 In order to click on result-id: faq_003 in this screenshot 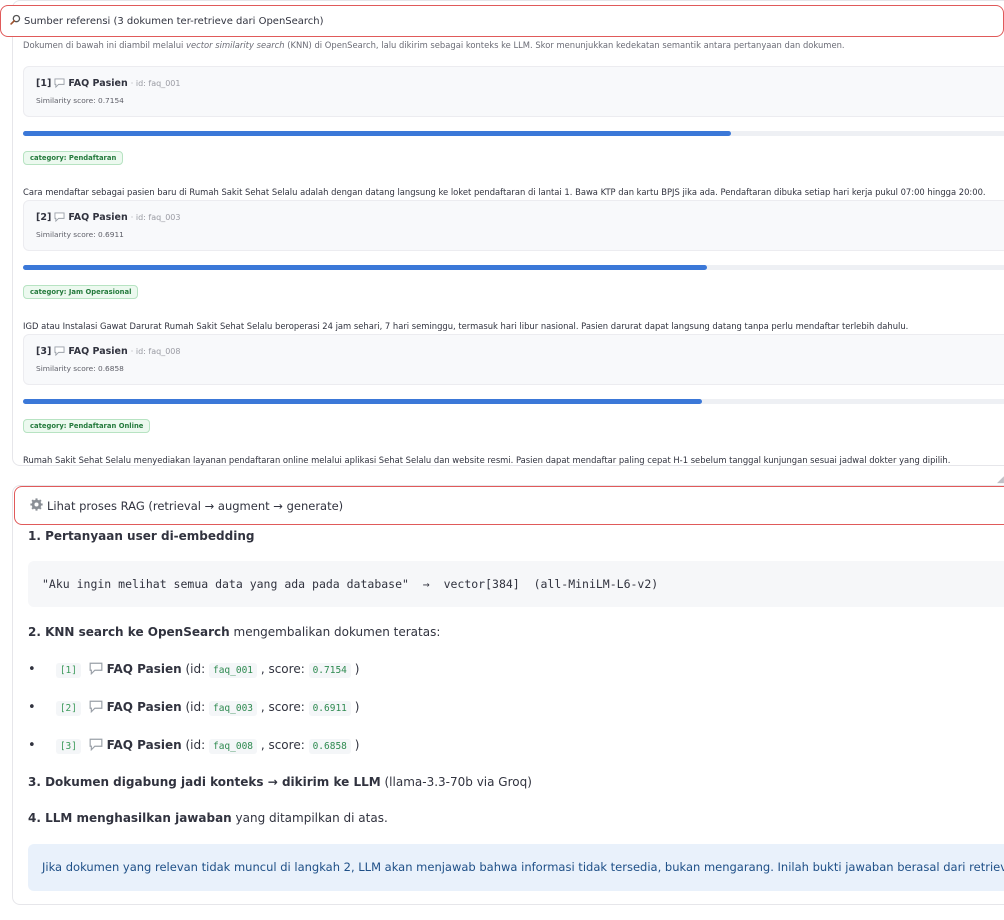, I will do `click(233, 708)`.